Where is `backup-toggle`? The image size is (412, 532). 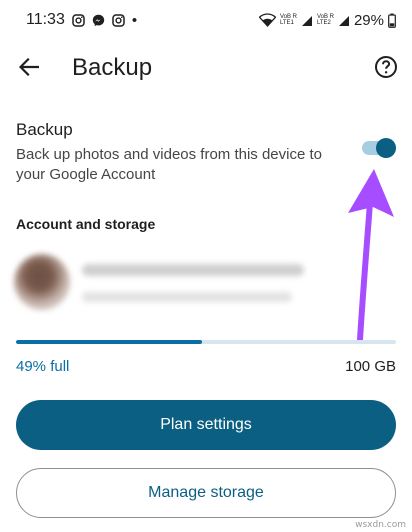 backup-toggle is located at coordinates (379, 148).